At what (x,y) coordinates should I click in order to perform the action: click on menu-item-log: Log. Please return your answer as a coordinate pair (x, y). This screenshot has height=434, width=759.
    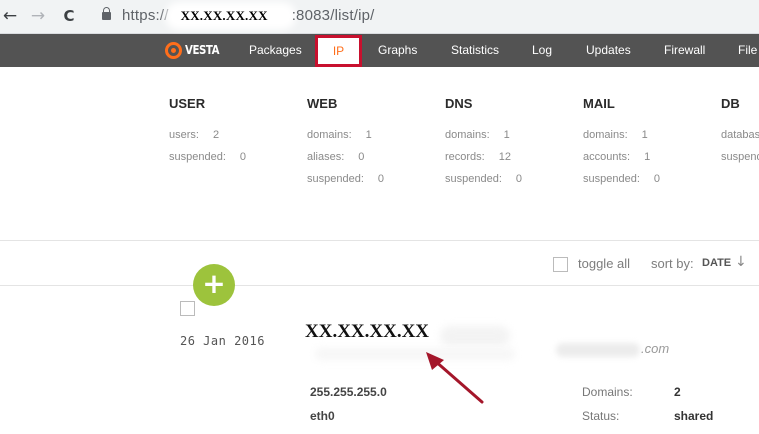
    Looking at the image, I should click on (542, 50).